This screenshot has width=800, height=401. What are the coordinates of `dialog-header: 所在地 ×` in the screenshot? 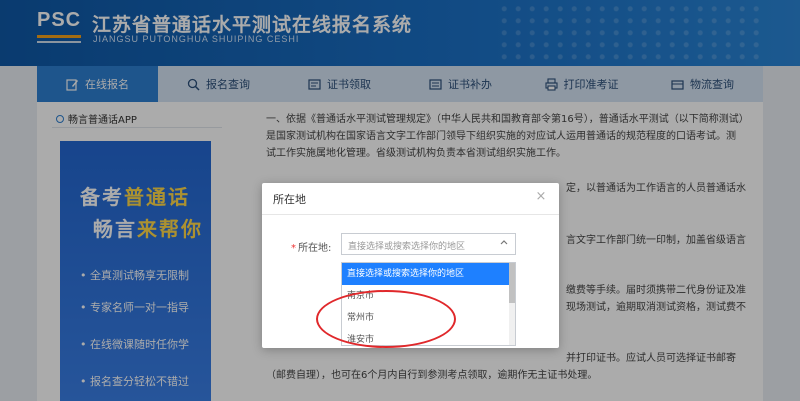 It's located at (410, 199).